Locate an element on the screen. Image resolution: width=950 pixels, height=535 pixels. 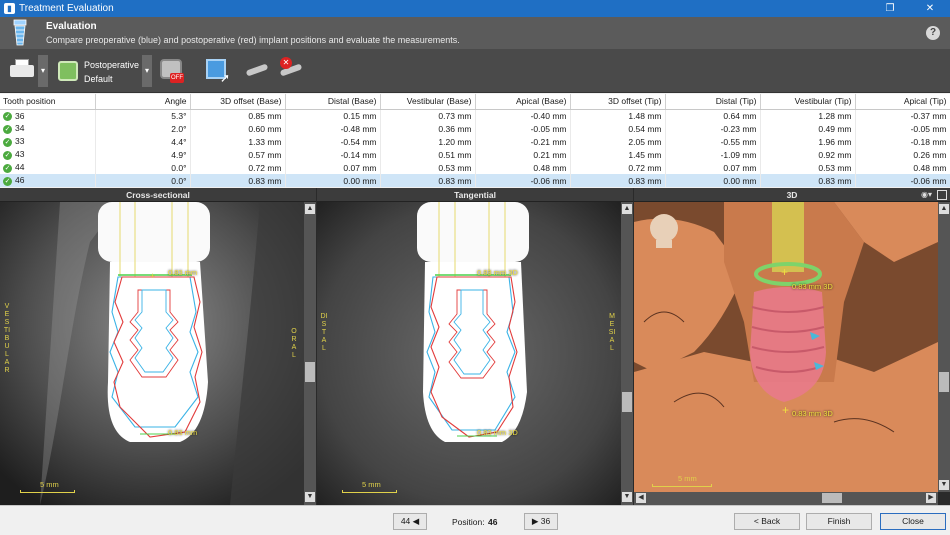
printer-icon is located at coordinates (23, 71).